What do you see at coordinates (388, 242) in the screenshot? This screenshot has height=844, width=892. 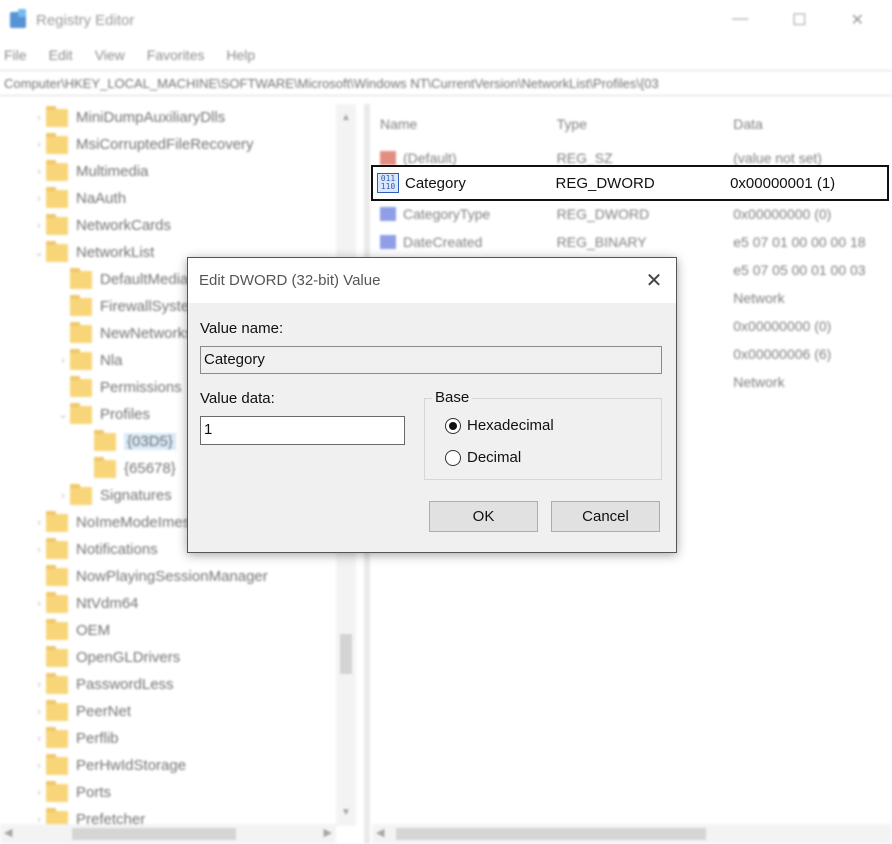 I see `reg-binary-icon` at bounding box center [388, 242].